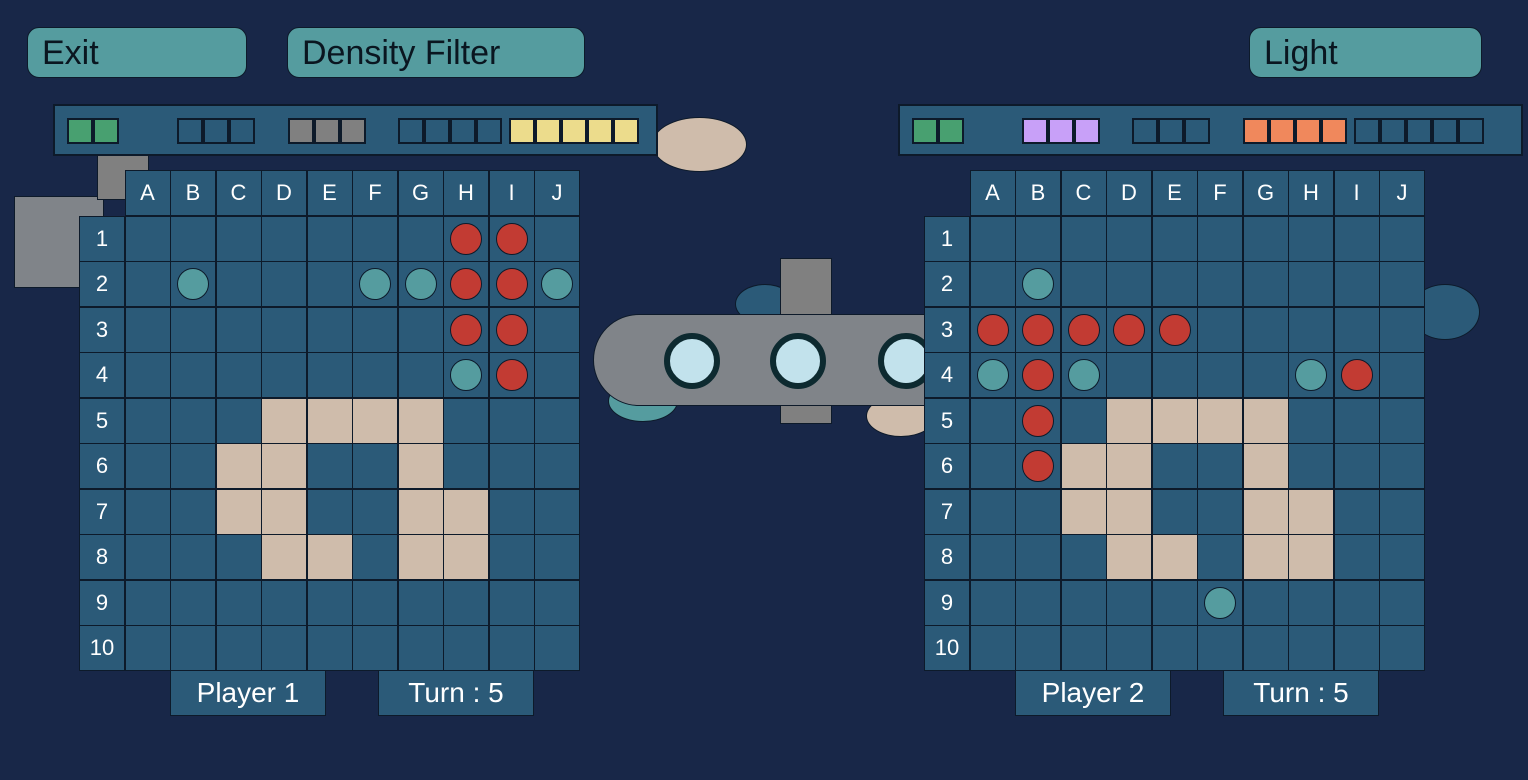  Describe the element at coordinates (193, 284) in the screenshot. I see `board-cell-B2` at that location.